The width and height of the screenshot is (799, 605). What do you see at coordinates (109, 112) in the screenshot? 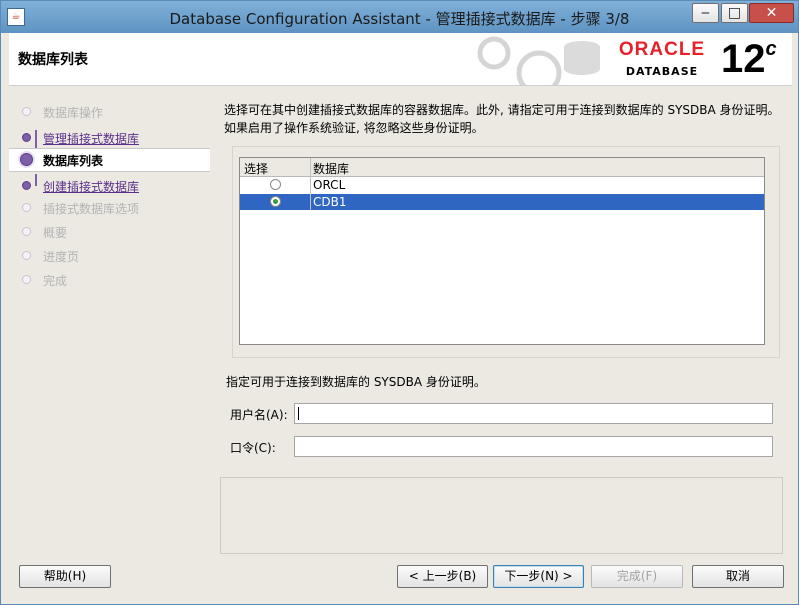
I see `step-database-operation: 数据库操作` at bounding box center [109, 112].